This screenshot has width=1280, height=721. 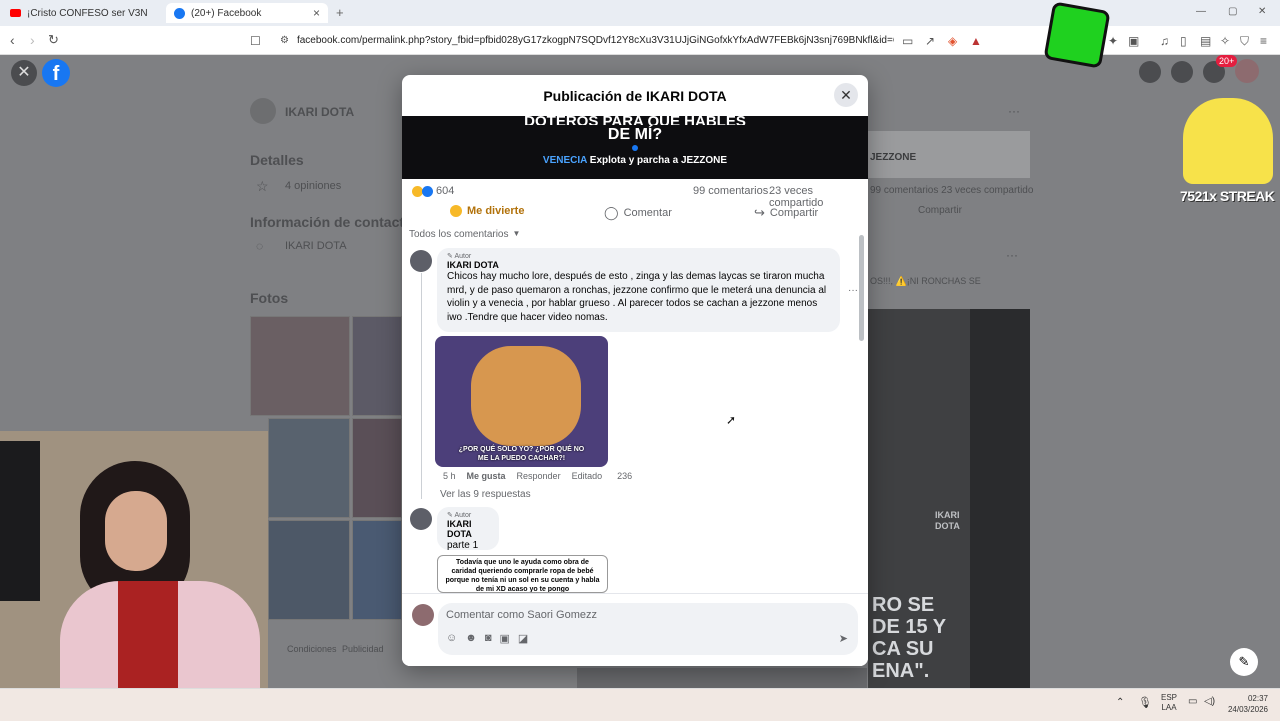 I want to click on camera-icon: ◙, so click(x=488, y=638).